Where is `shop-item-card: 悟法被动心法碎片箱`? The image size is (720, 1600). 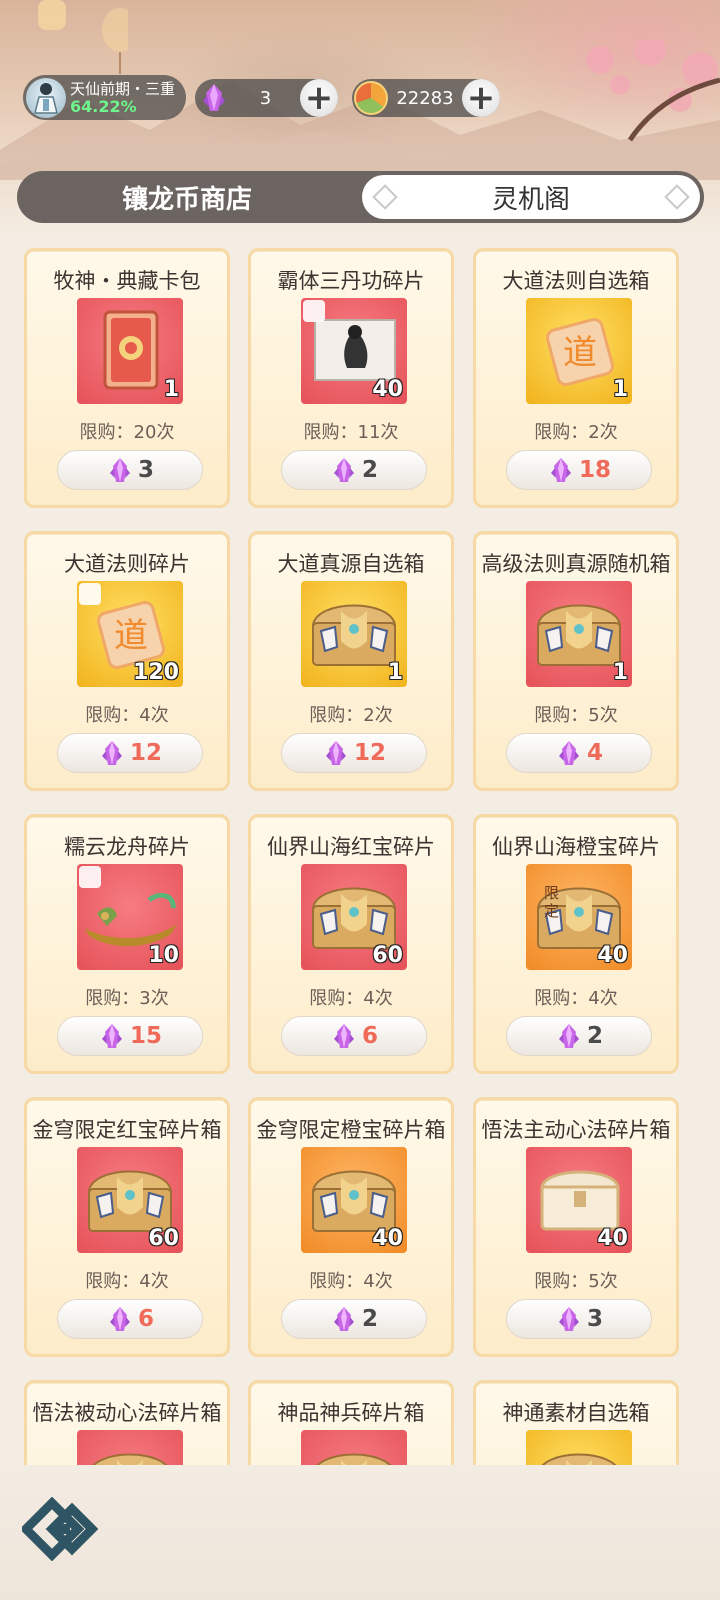
shop-item-card: 悟法被动心法碎片箱 is located at coordinates (127, 1422).